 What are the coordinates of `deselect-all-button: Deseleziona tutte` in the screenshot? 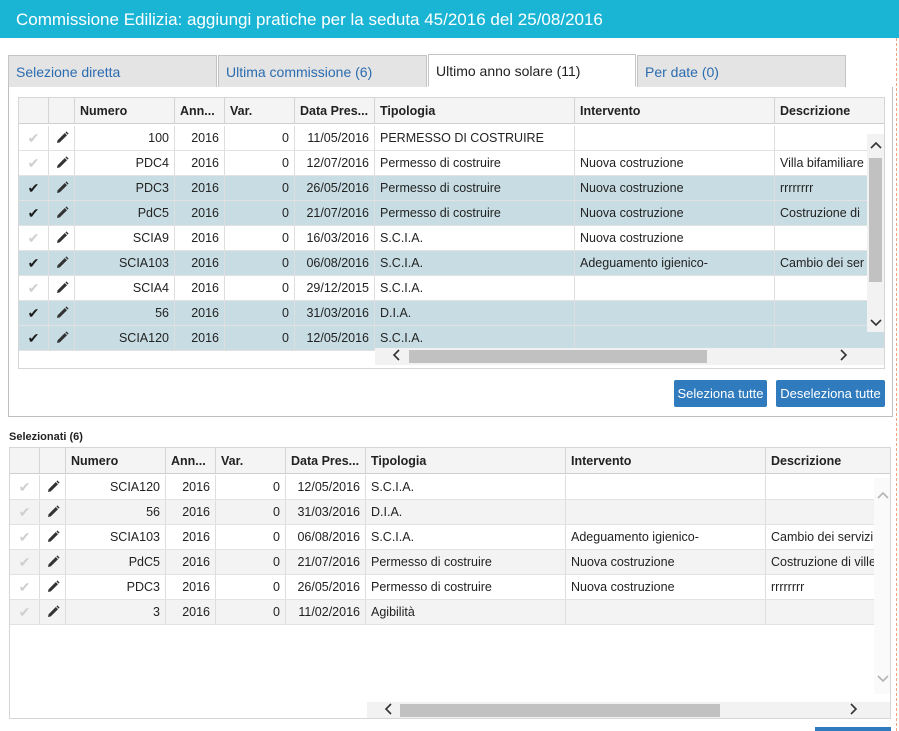 It's located at (830, 393).